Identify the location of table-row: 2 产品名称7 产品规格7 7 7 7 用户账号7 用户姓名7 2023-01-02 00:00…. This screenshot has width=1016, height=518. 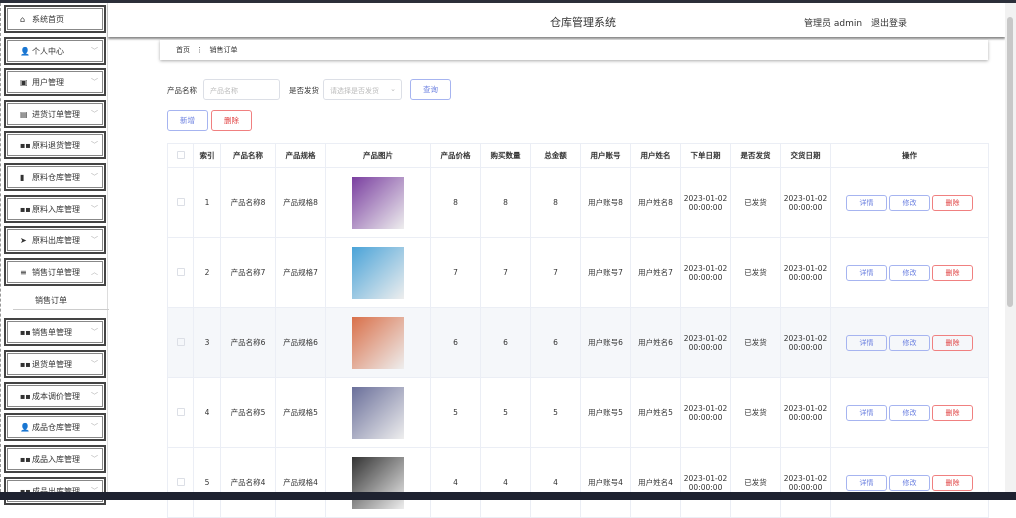
(578, 272).